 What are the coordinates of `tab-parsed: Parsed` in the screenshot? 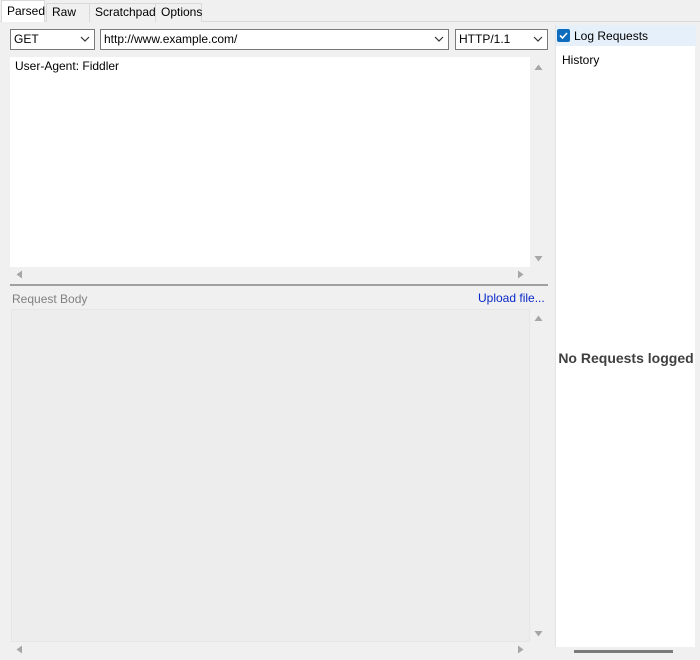 It's located at (23, 11).